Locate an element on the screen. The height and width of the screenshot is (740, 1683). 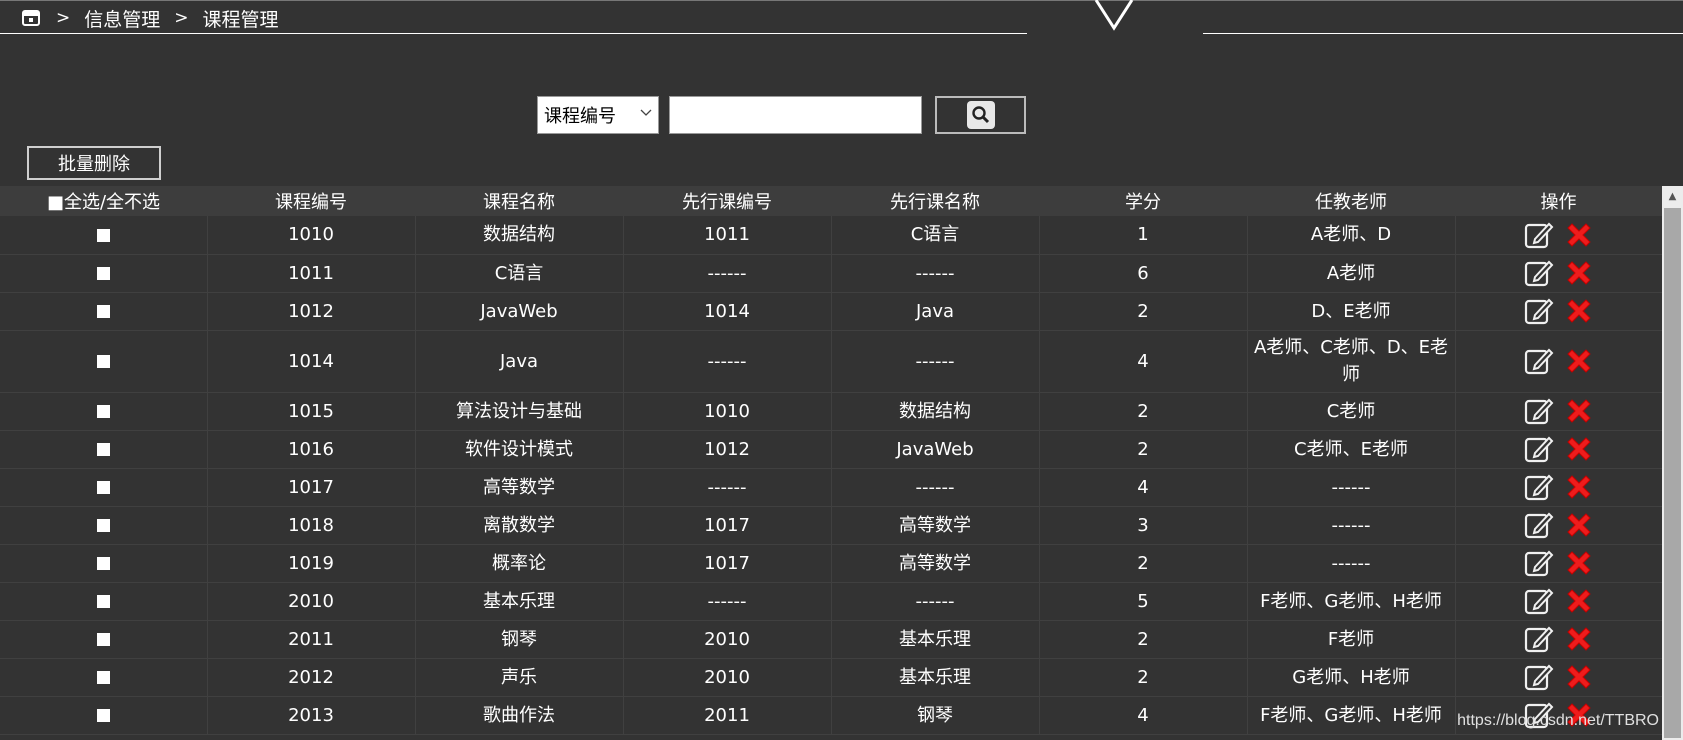
prereq-name-cell: JavaWeb is located at coordinates (935, 449).